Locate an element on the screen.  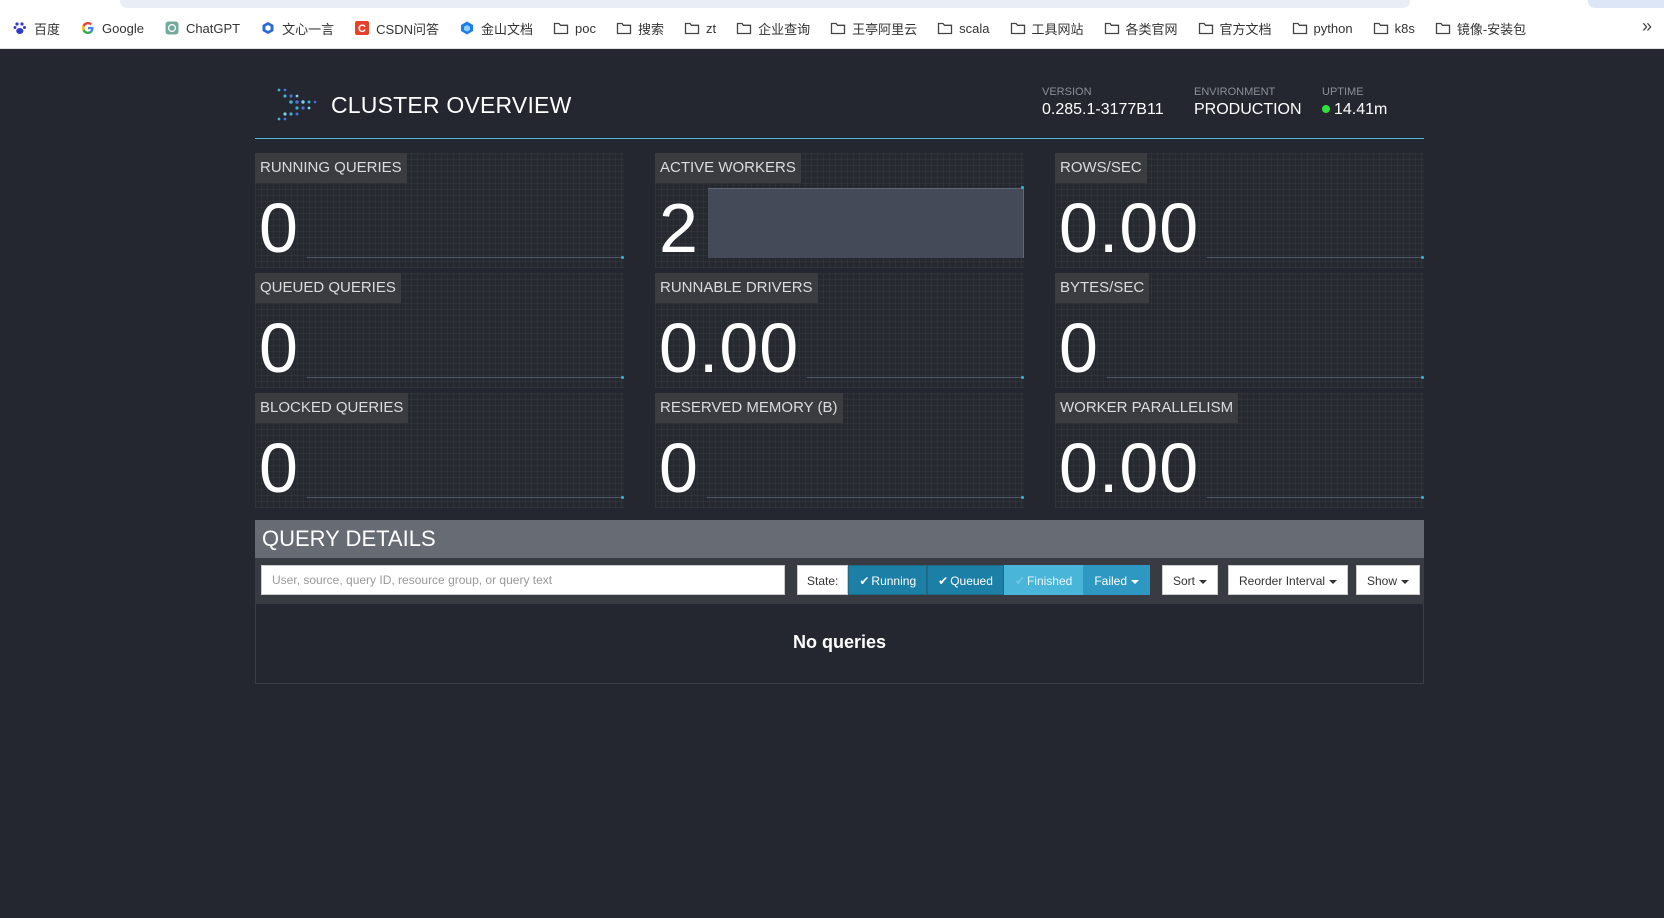
state-running-toggle: ✔ Running is located at coordinates (888, 580).